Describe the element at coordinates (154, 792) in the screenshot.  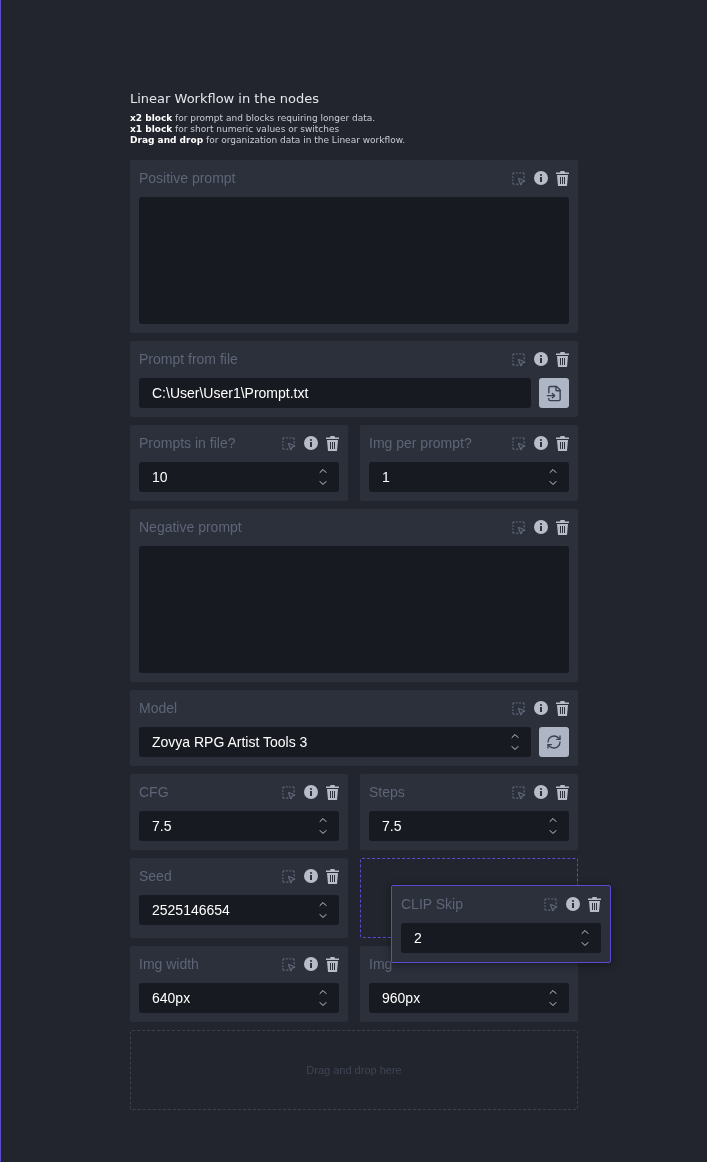
I see `block-title: CFG` at that location.